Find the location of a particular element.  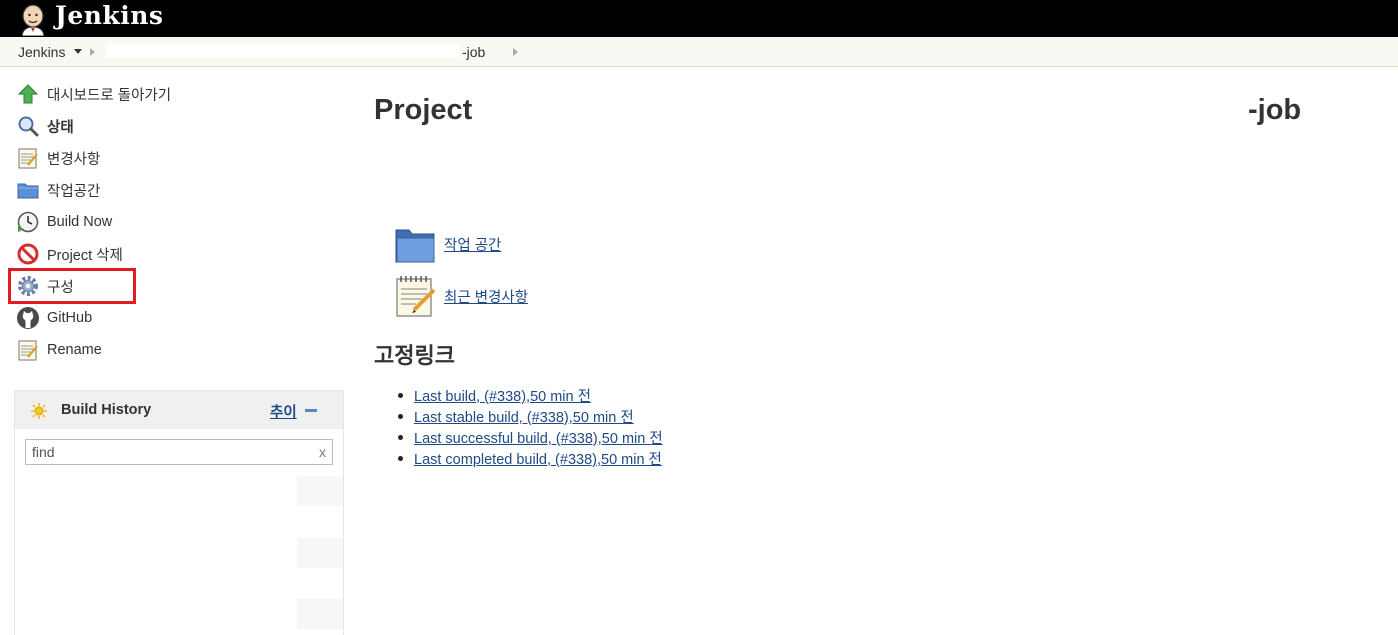

sidebar-item-changes: 변경사항 is located at coordinates (58, 158).